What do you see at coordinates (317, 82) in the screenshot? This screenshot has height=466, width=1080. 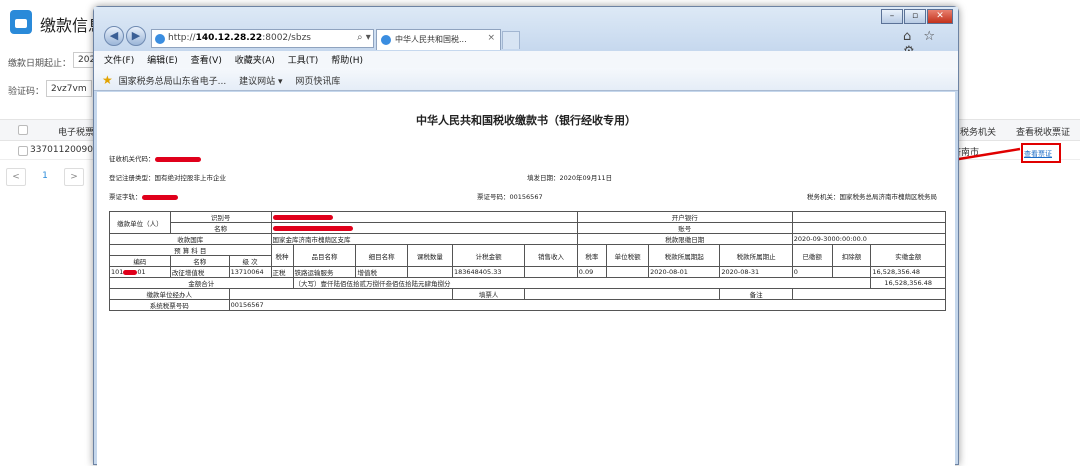 I see `fav-item-web-slice: 网页快讯库` at bounding box center [317, 82].